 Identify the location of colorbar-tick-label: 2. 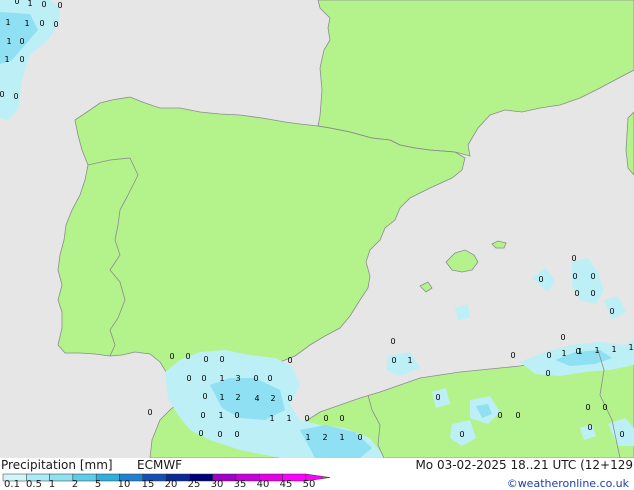
(75, 484).